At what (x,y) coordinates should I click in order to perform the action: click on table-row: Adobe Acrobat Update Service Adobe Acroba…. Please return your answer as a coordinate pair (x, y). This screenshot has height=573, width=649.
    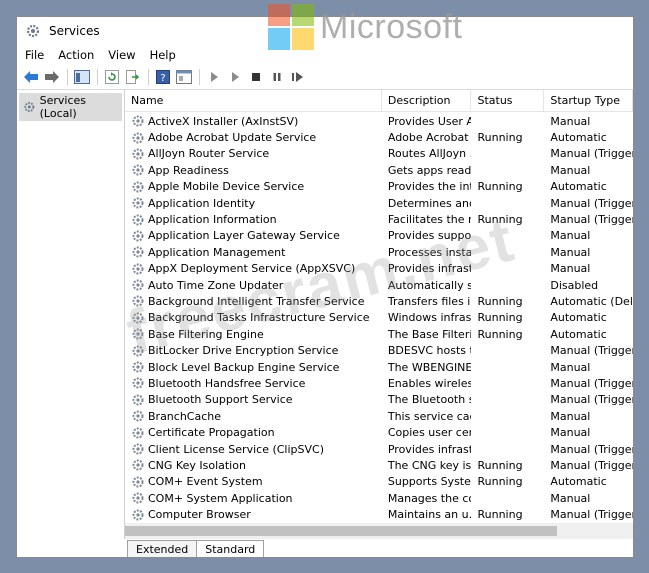
    Looking at the image, I should click on (379, 137).